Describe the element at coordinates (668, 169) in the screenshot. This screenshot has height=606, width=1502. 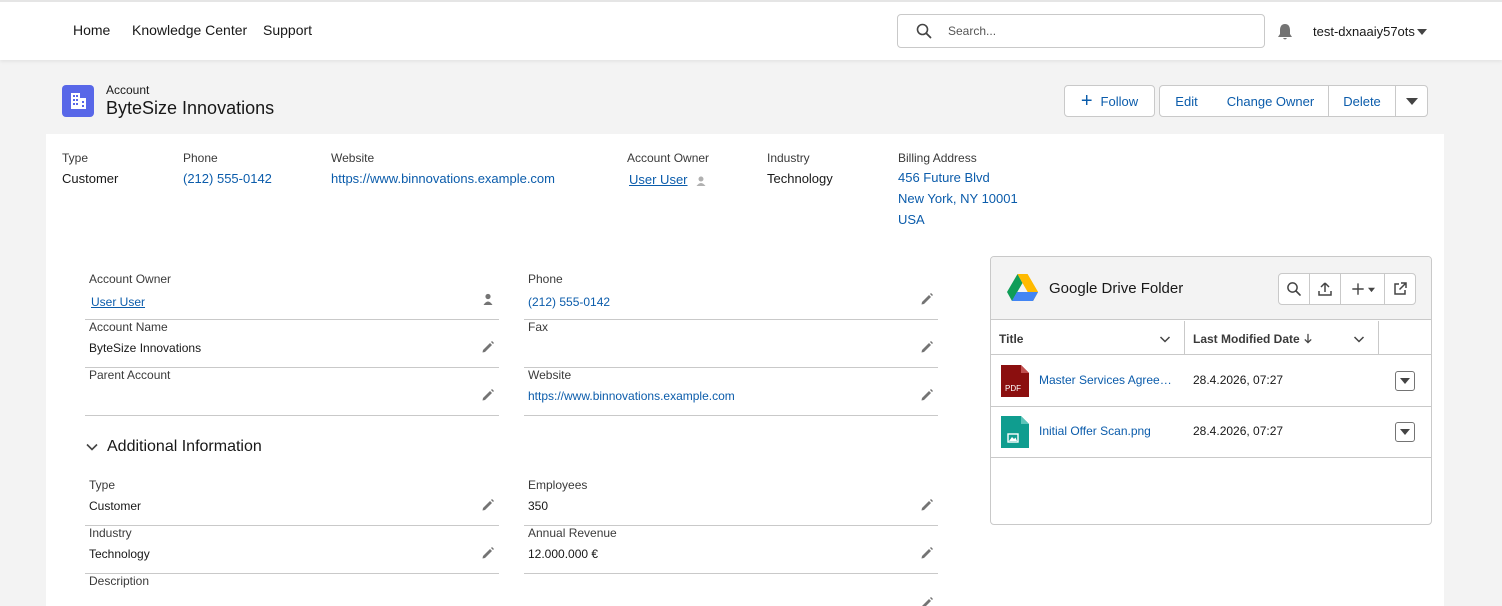
I see `highlight-owner: Account Owner User User` at that location.